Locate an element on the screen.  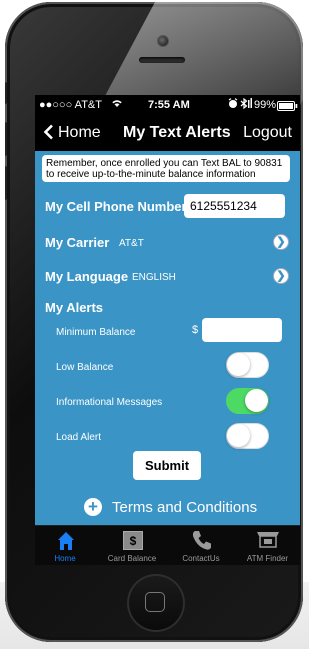
language-label: My Language is located at coordinates (87, 276).